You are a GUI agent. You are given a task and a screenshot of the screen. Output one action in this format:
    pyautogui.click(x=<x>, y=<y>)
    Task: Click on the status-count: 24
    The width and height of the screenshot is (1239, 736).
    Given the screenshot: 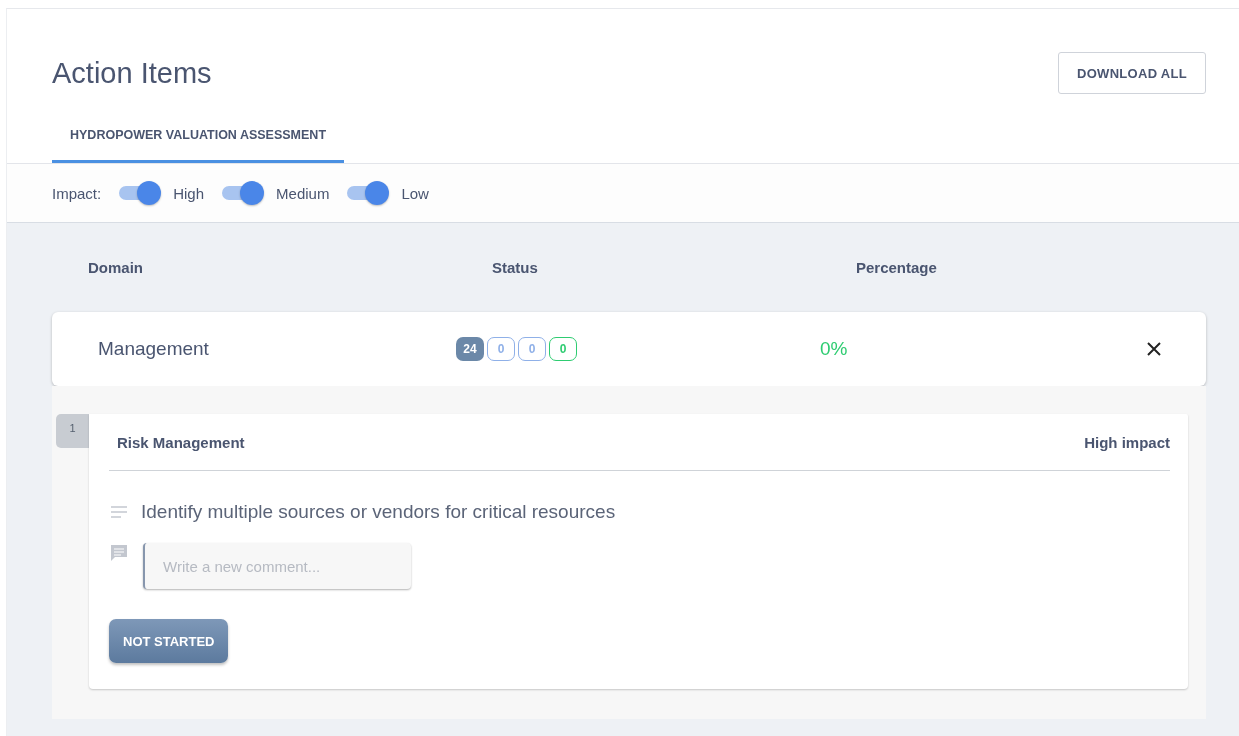 What is the action you would take?
    pyautogui.click(x=470, y=349)
    